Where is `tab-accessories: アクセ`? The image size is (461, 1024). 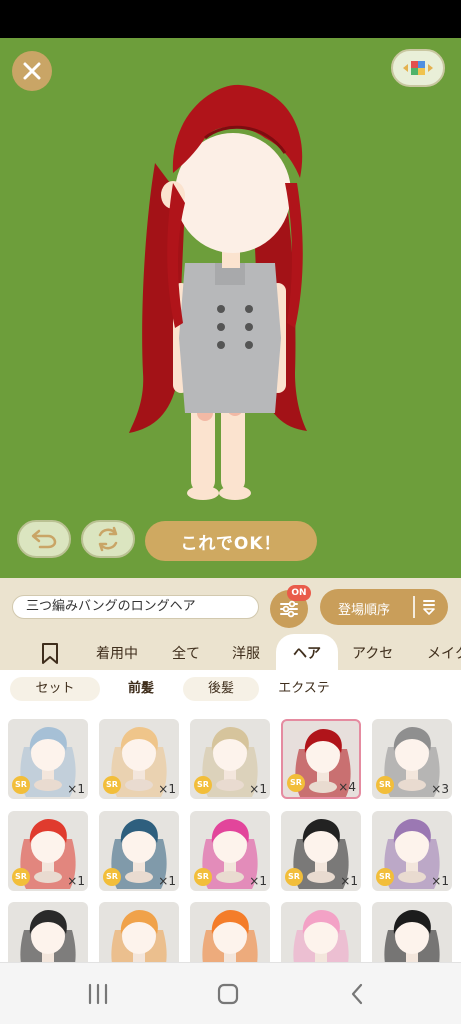 tab-accessories: アクセ is located at coordinates (372, 652).